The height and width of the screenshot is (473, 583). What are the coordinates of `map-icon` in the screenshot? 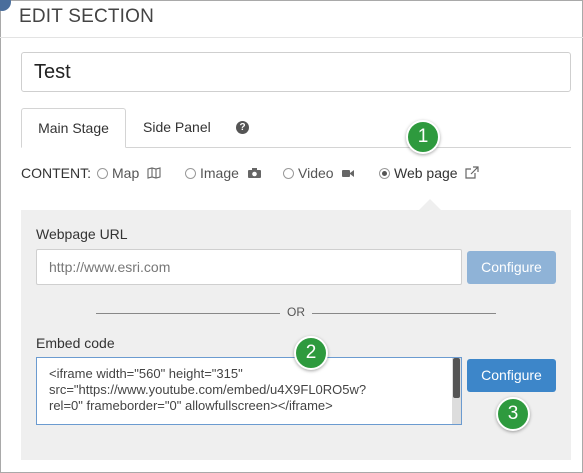 It's located at (154, 174).